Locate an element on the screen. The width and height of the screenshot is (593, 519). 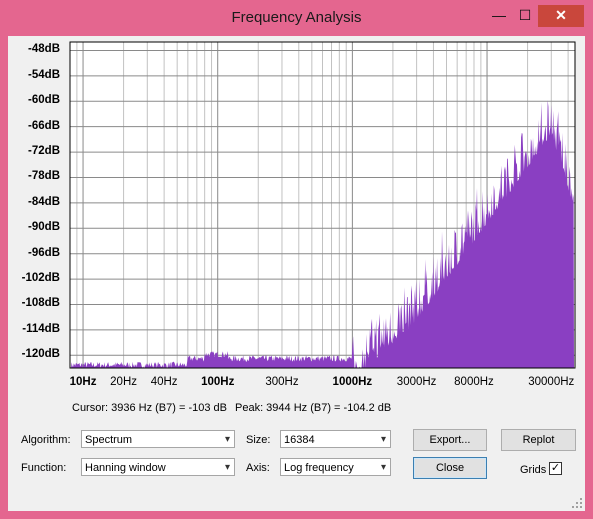
y-tick-label: -96dB is located at coordinates (44, 252).